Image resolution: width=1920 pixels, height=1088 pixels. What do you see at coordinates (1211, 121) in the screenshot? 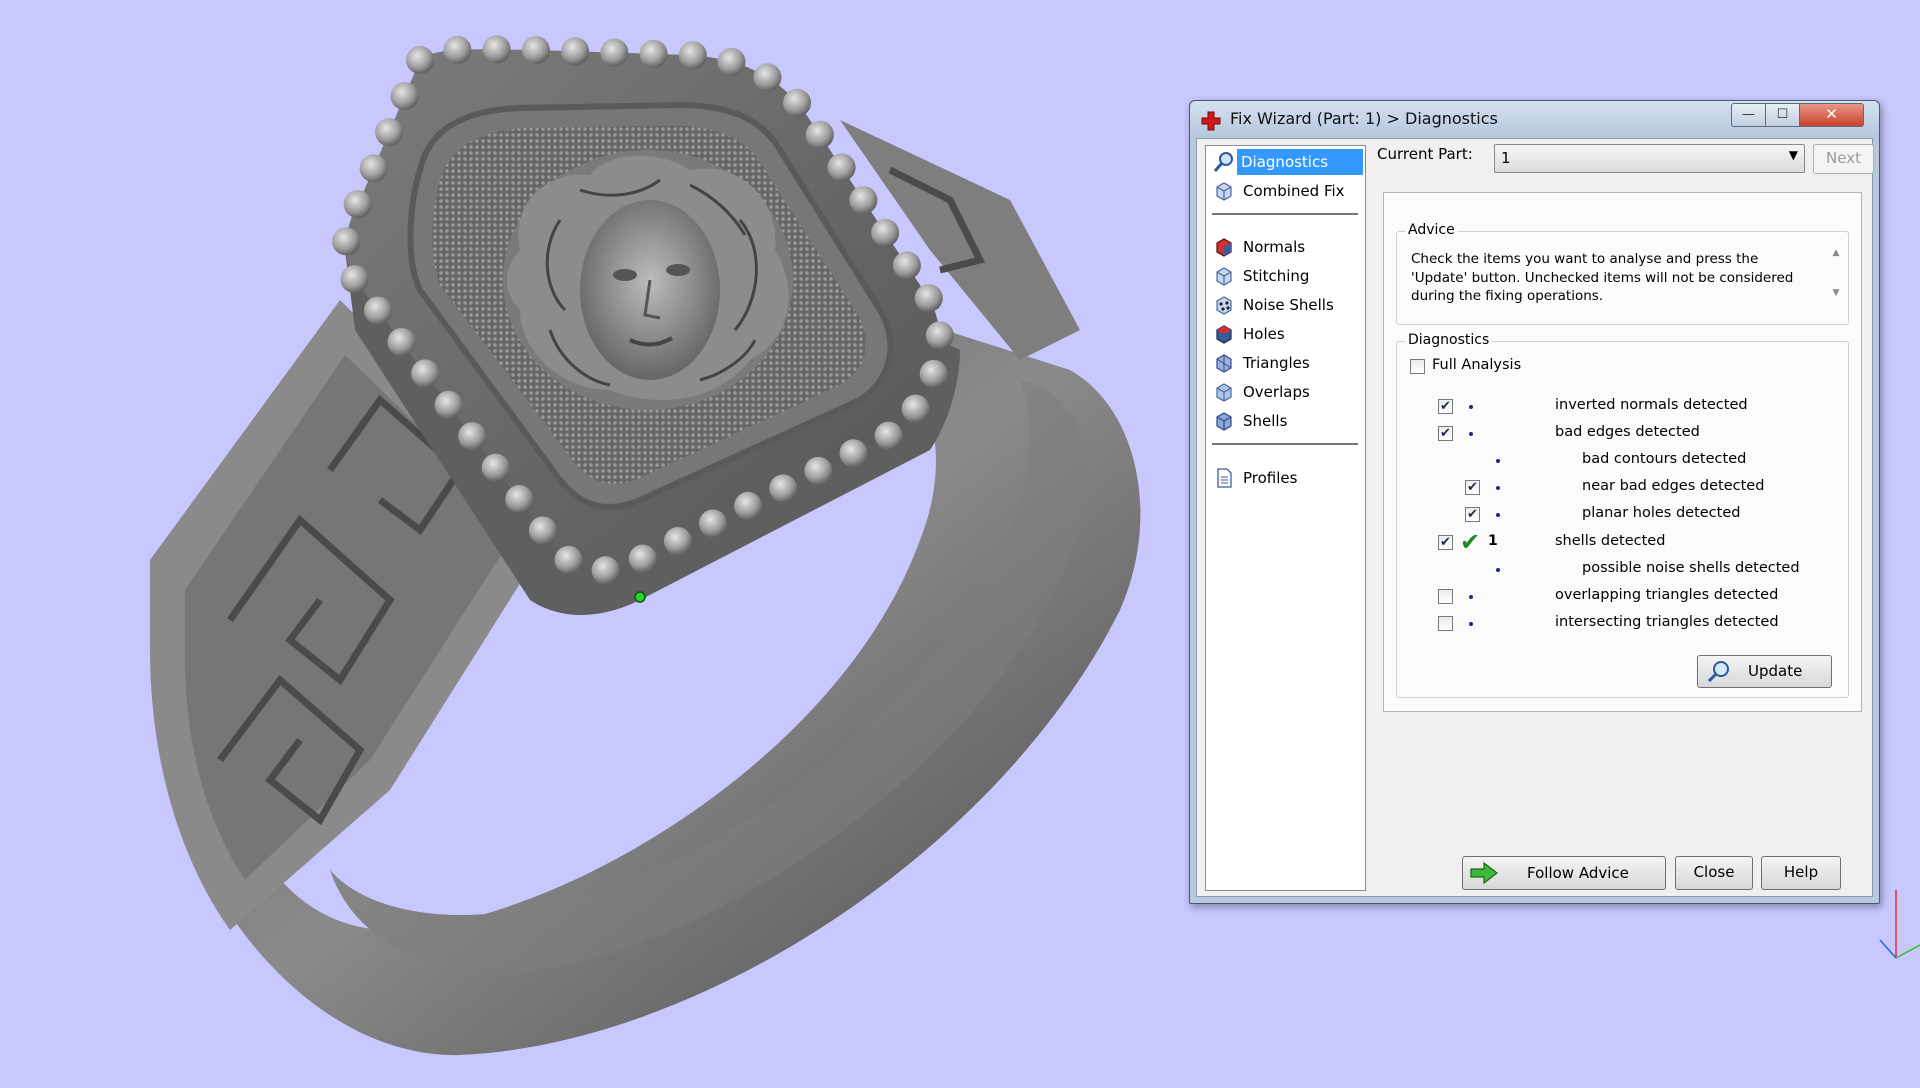
I see `red-cross-icon` at bounding box center [1211, 121].